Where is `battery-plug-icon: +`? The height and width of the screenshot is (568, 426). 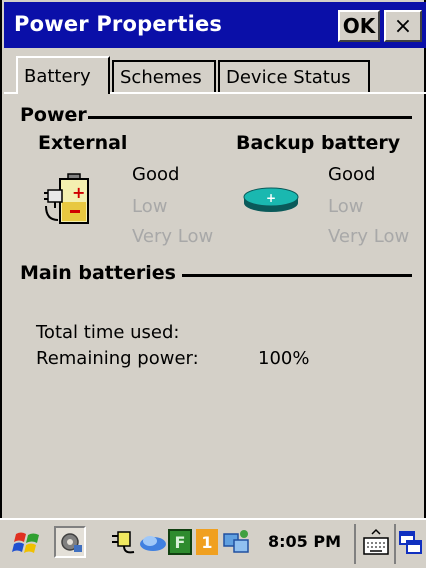
battery-plug-icon: + is located at coordinates (74, 200).